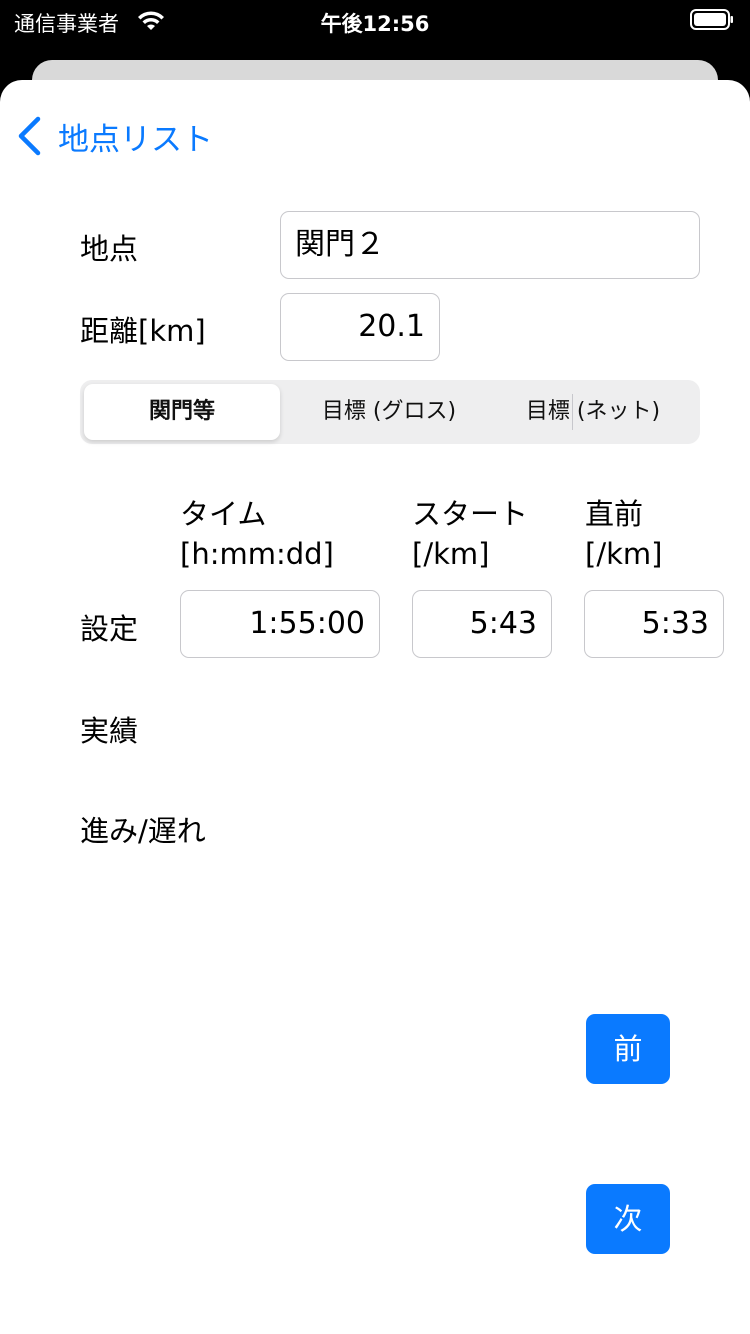  Describe the element at coordinates (109, 249) in the screenshot. I see `point-label: 地点` at that location.